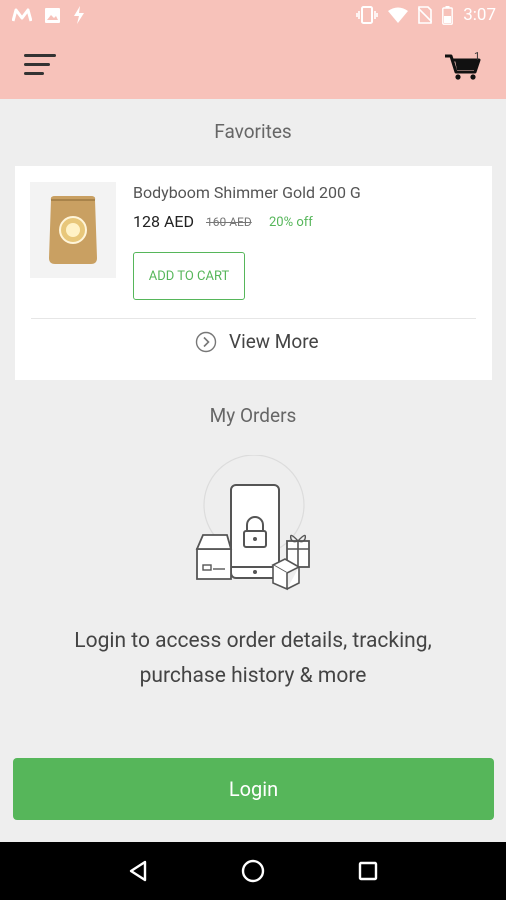  I want to click on recents-square-icon, so click(368, 871).